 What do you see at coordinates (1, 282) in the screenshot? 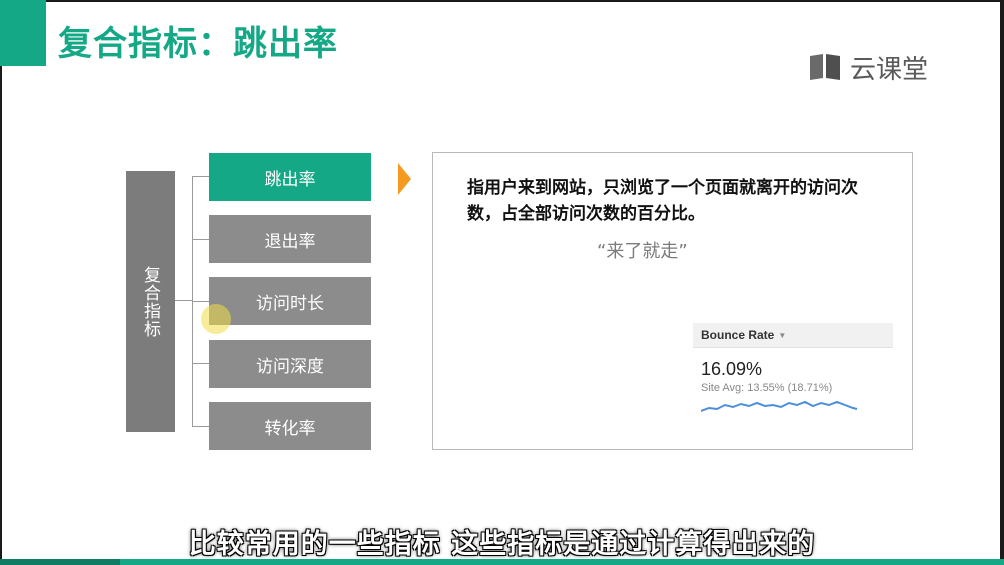
I see `frame-left-border` at bounding box center [1, 282].